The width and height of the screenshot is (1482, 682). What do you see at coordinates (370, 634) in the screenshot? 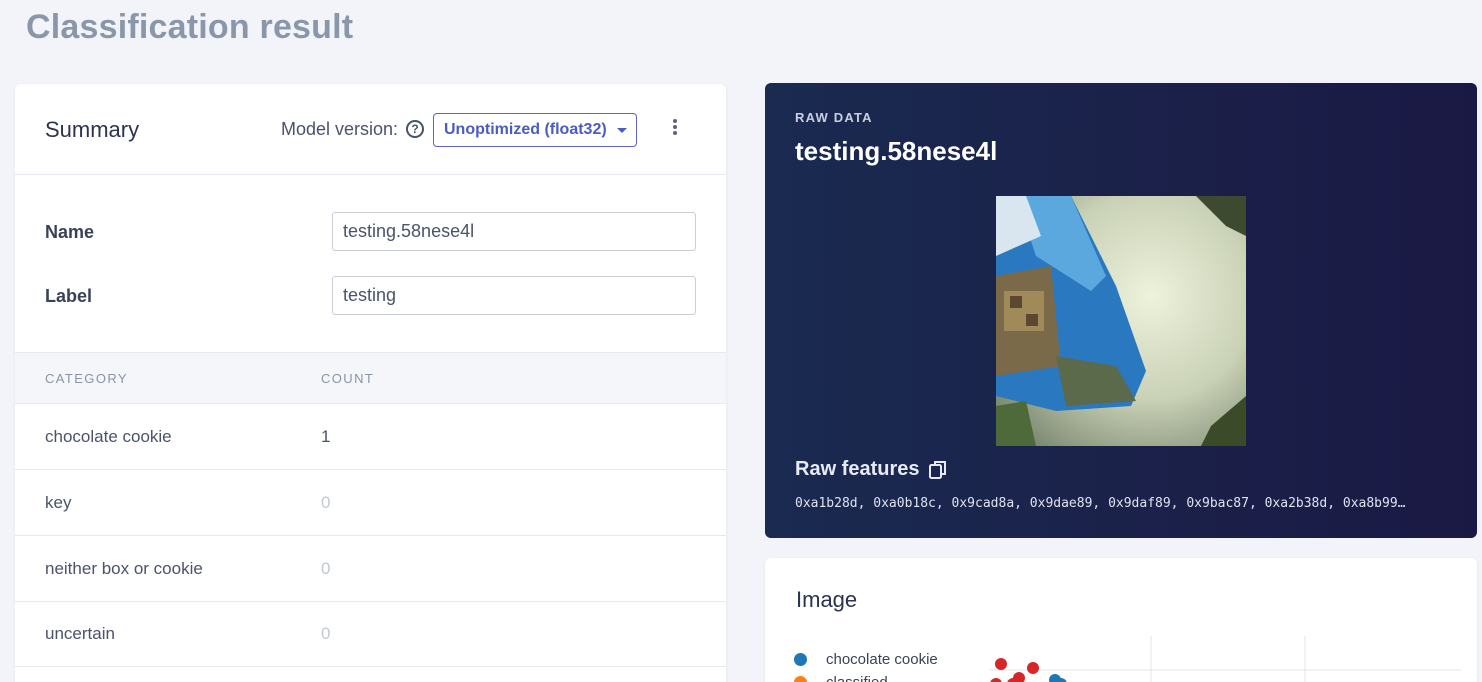
I see `table-row: uncertain 0` at bounding box center [370, 634].